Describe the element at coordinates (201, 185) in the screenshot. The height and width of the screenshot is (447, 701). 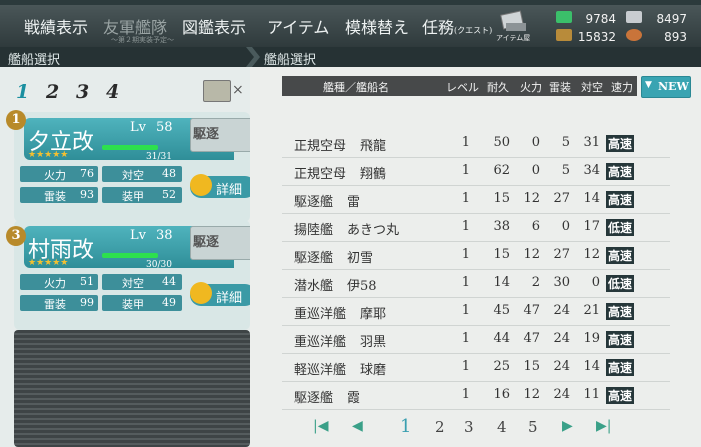
I see `magnifier-icon` at that location.